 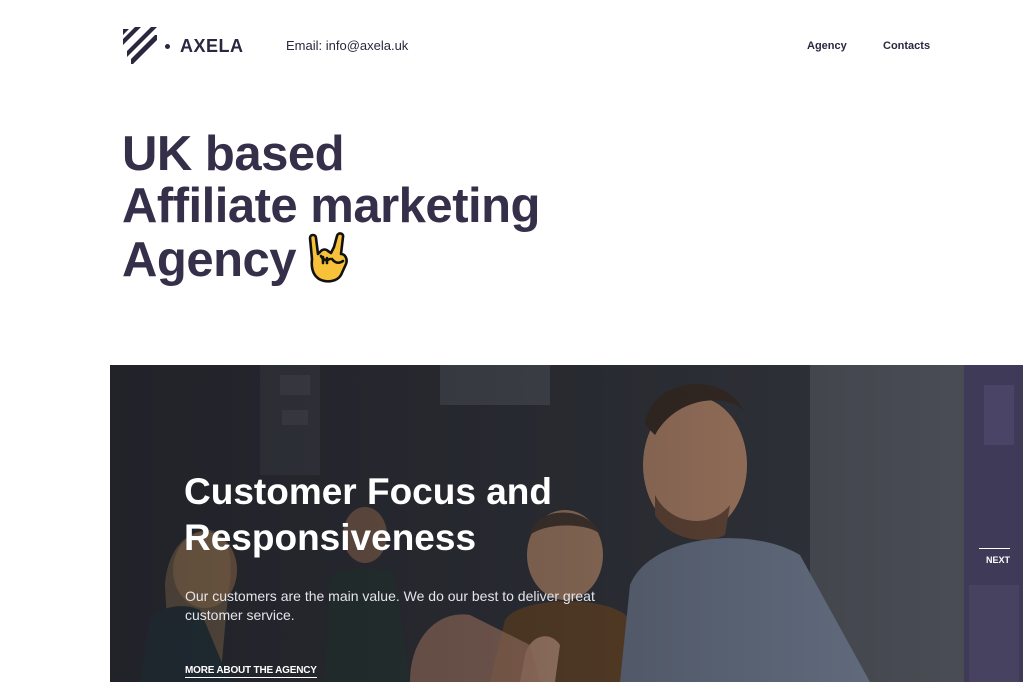 I want to click on slide-title: Customer Focus and Responsiveness, so click(x=444, y=515).